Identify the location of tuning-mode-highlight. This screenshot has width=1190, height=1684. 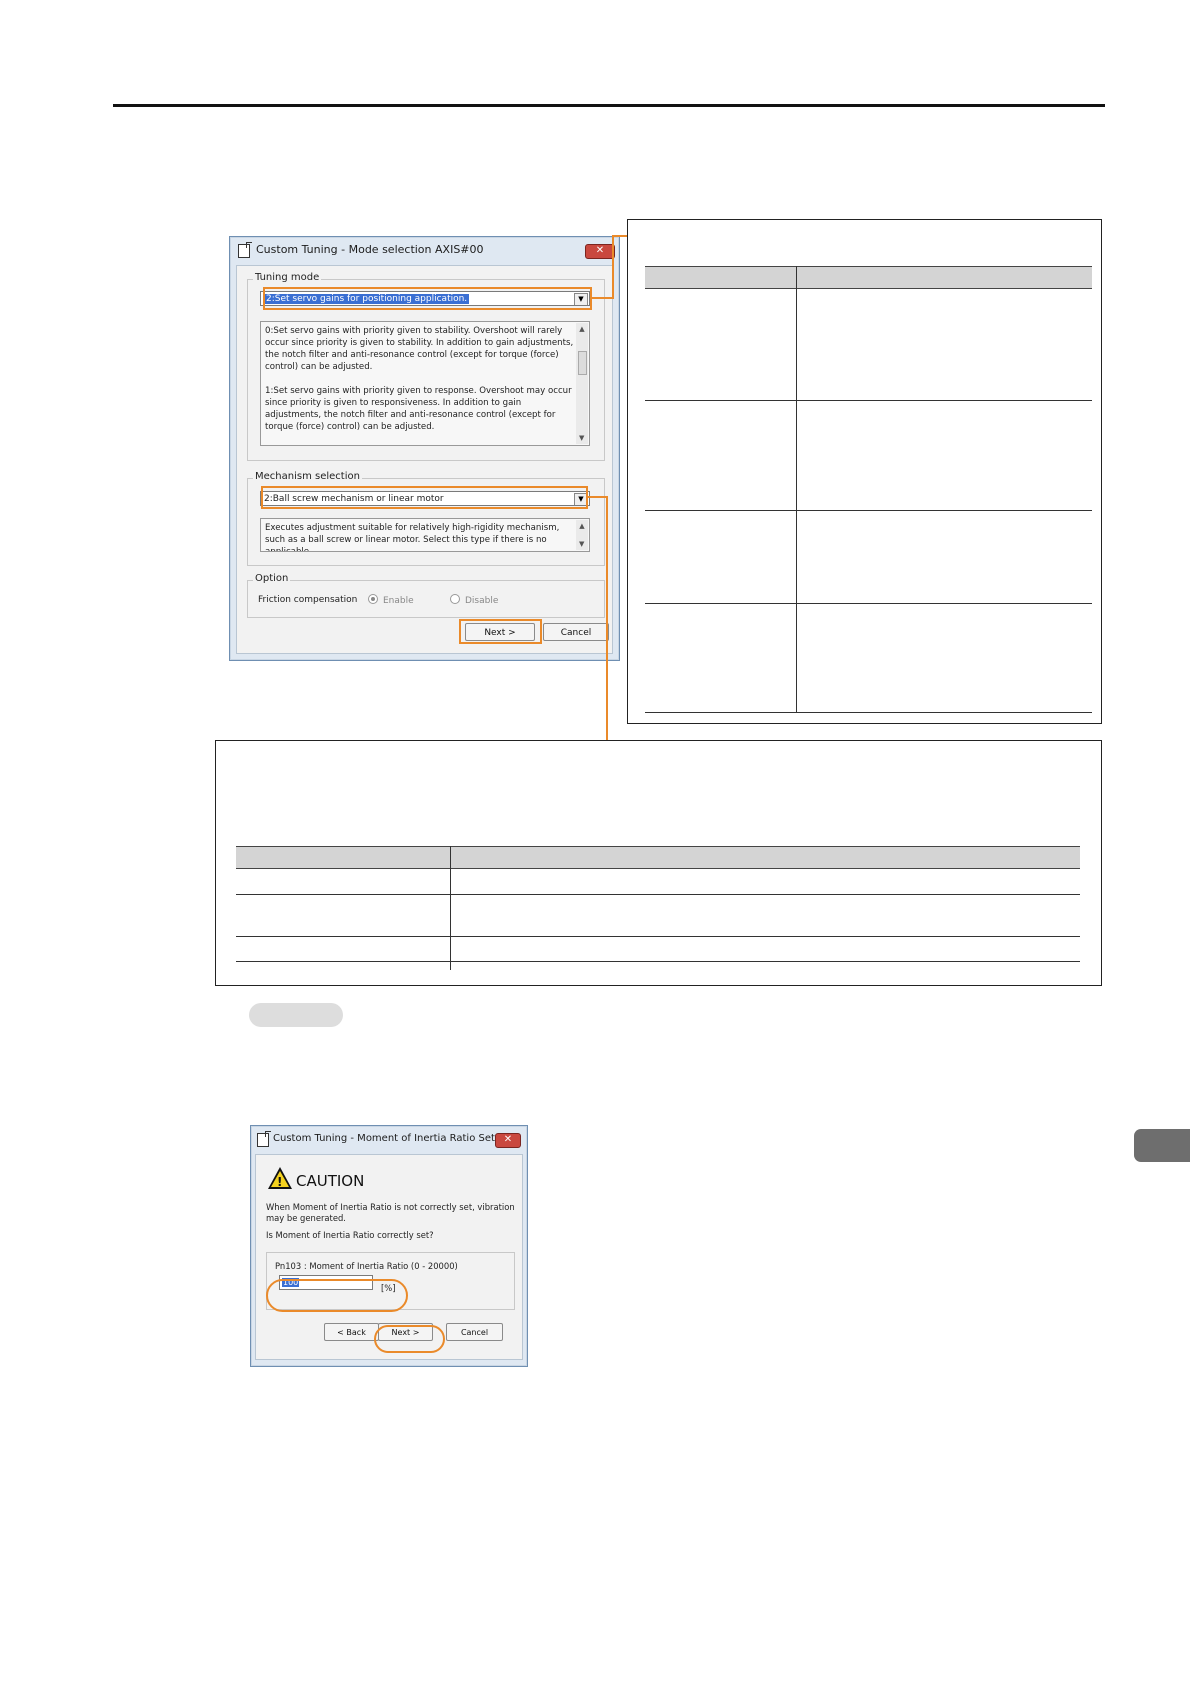
(427, 298).